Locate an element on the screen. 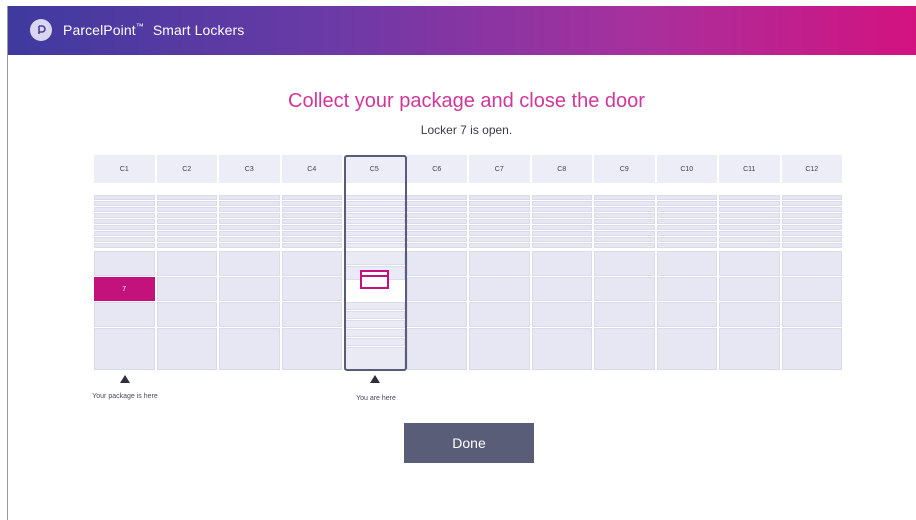 This screenshot has width=916, height=520. you-are-here-label: You are here is located at coordinates (376, 398).